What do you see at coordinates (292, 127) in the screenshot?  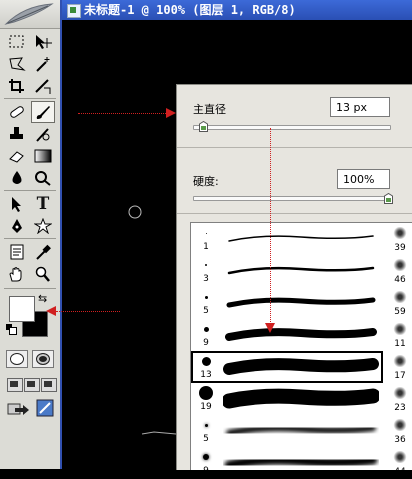 I see `diameter-slider` at bounding box center [292, 127].